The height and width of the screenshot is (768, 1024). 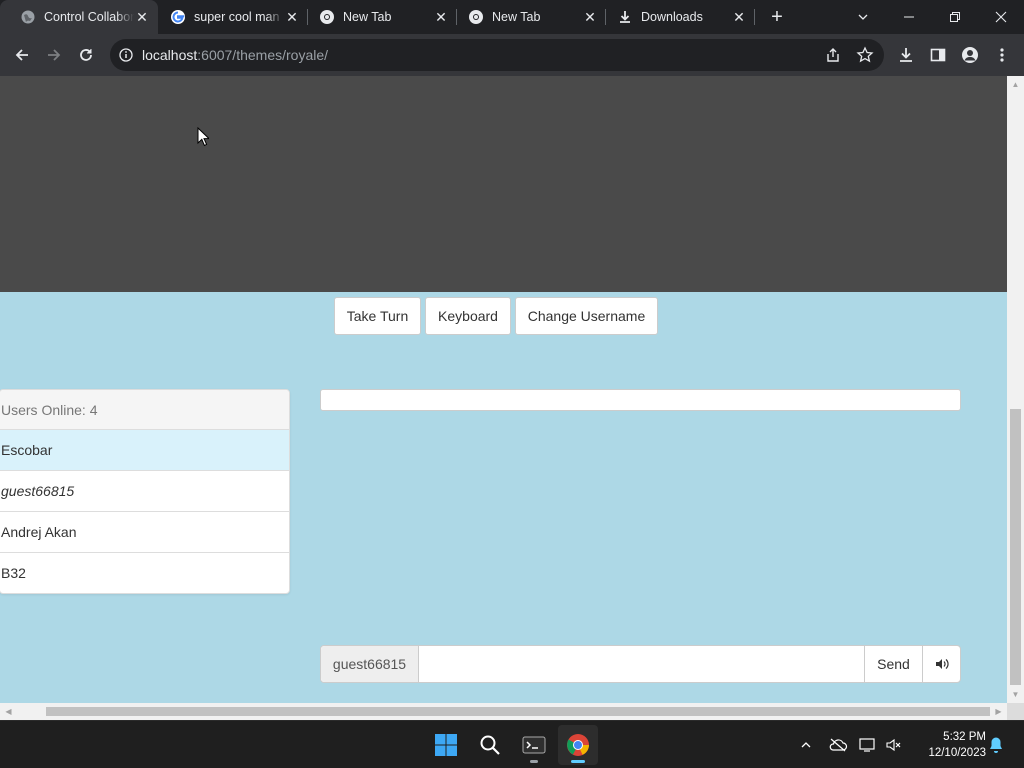 I want to click on users-online-header: Users Online: 4, so click(x=144, y=410).